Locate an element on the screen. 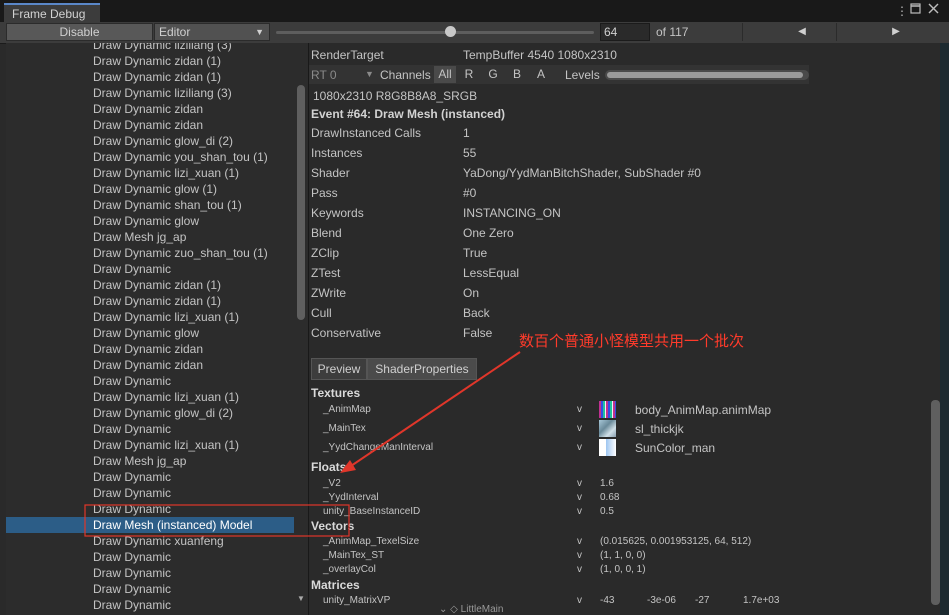 This screenshot has height=615, width=949. selection-highlight-box is located at coordinates (217, 520).